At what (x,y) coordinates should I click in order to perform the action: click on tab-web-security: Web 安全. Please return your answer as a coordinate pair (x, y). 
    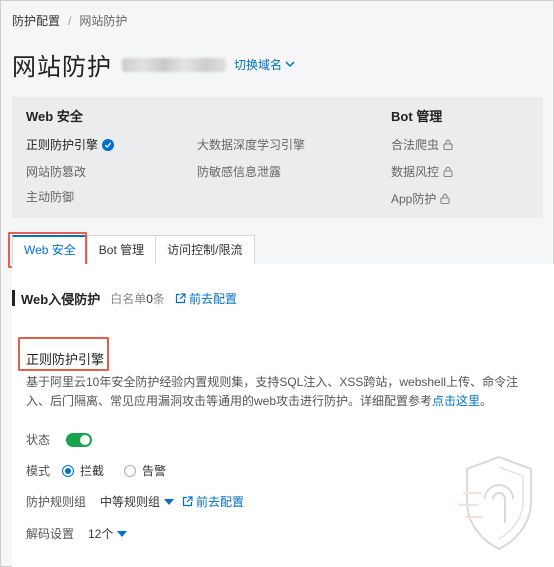
    Looking at the image, I should click on (50, 250).